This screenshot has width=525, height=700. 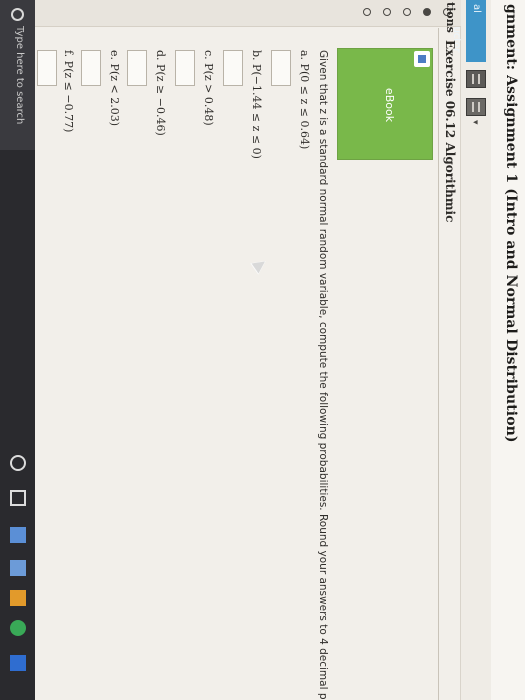 What do you see at coordinates (18, 628) in the screenshot?
I see `browser-icon` at bounding box center [18, 628].